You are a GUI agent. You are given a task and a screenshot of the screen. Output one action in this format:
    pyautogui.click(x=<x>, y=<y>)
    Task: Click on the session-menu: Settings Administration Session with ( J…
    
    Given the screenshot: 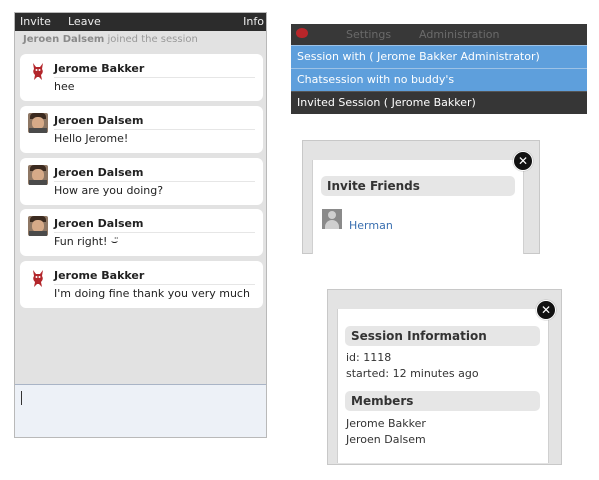 What is the action you would take?
    pyautogui.click(x=439, y=69)
    